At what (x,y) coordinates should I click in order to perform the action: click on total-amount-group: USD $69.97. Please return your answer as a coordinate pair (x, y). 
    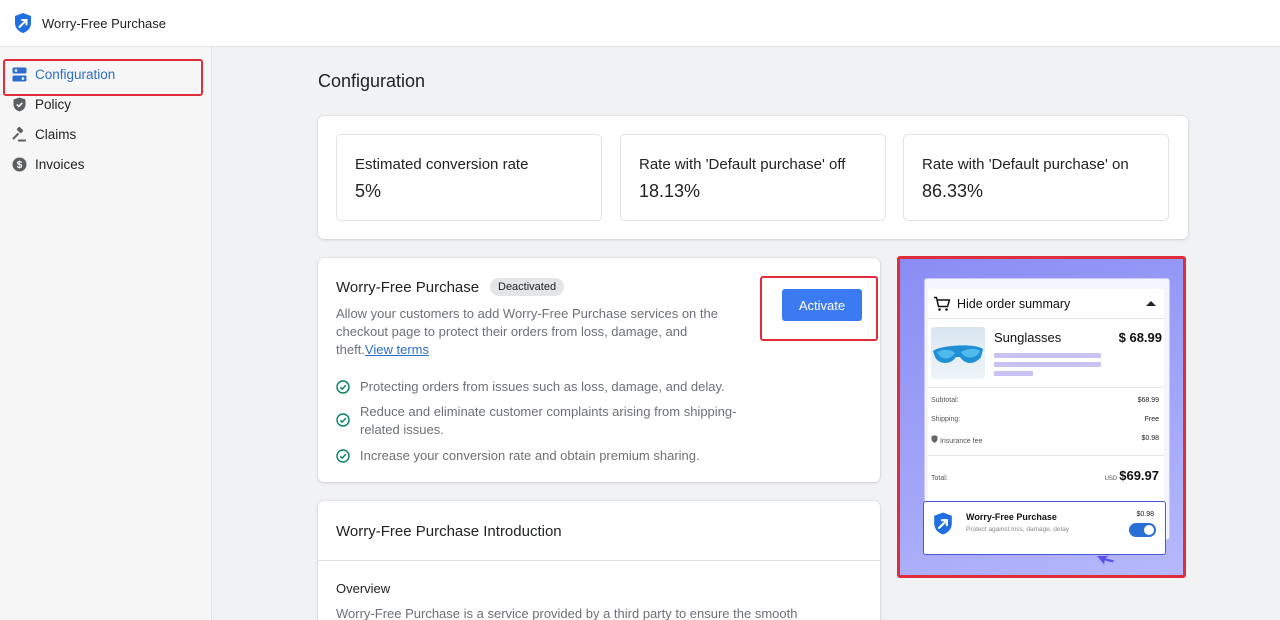
    Looking at the image, I should click on (1132, 475).